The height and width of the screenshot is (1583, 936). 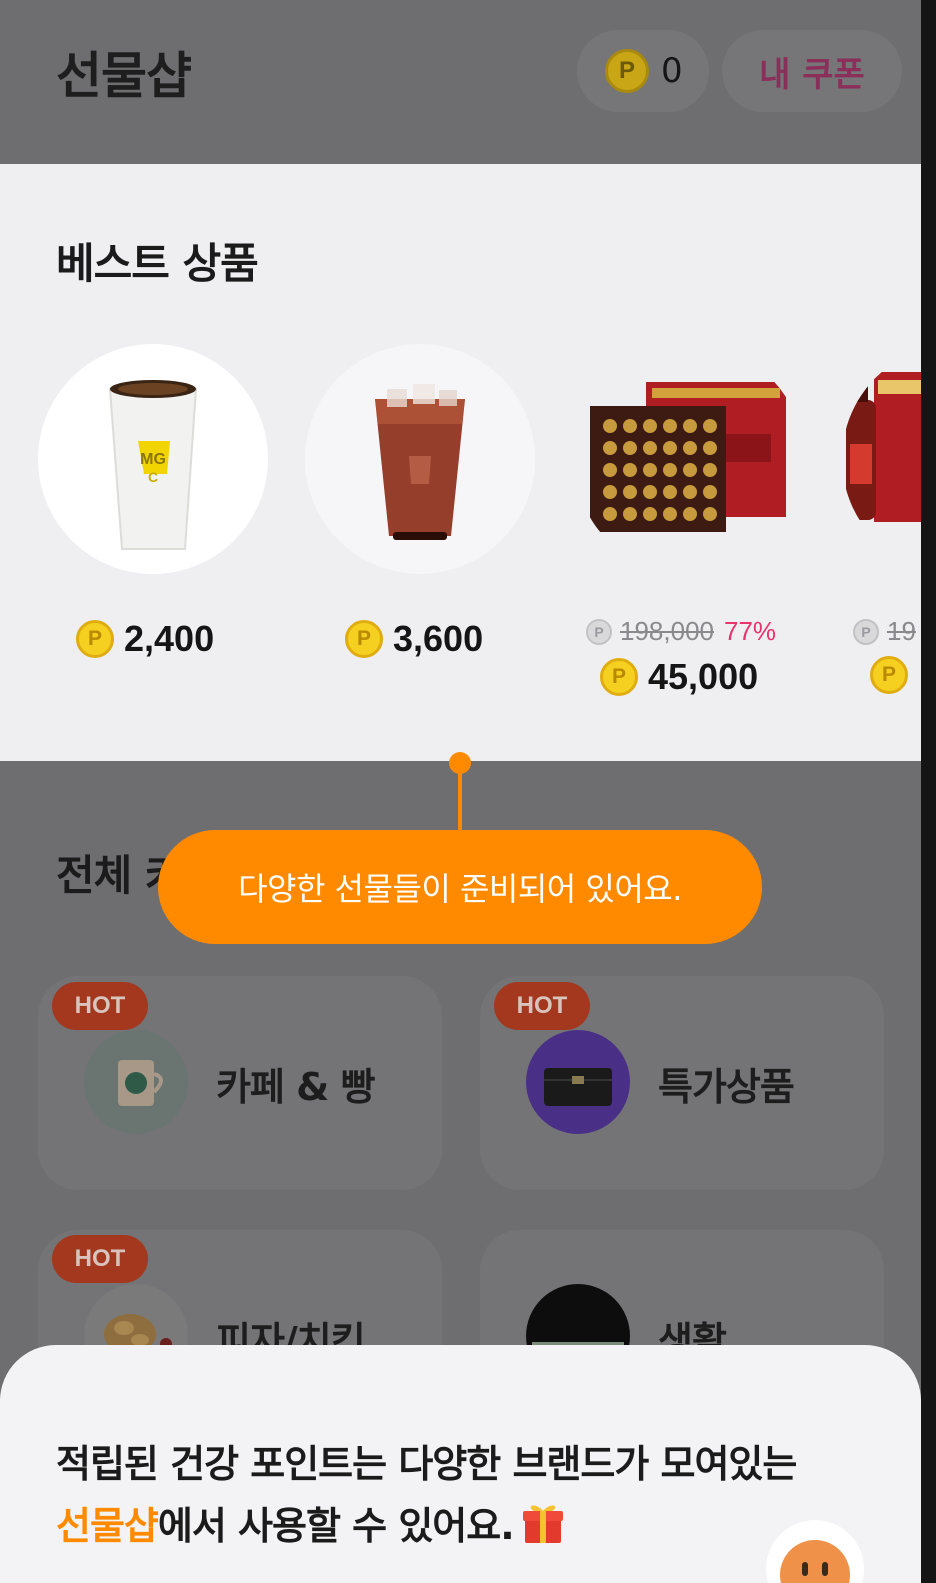 I want to click on screen-edge, so click(x=928, y=791).